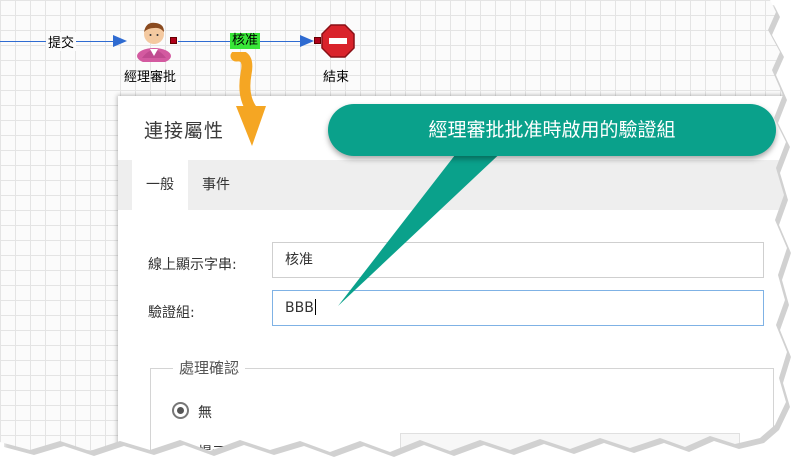 Image resolution: width=803 pixels, height=474 pixels. What do you see at coordinates (317, 40) in the screenshot?
I see `end-node-port` at bounding box center [317, 40].